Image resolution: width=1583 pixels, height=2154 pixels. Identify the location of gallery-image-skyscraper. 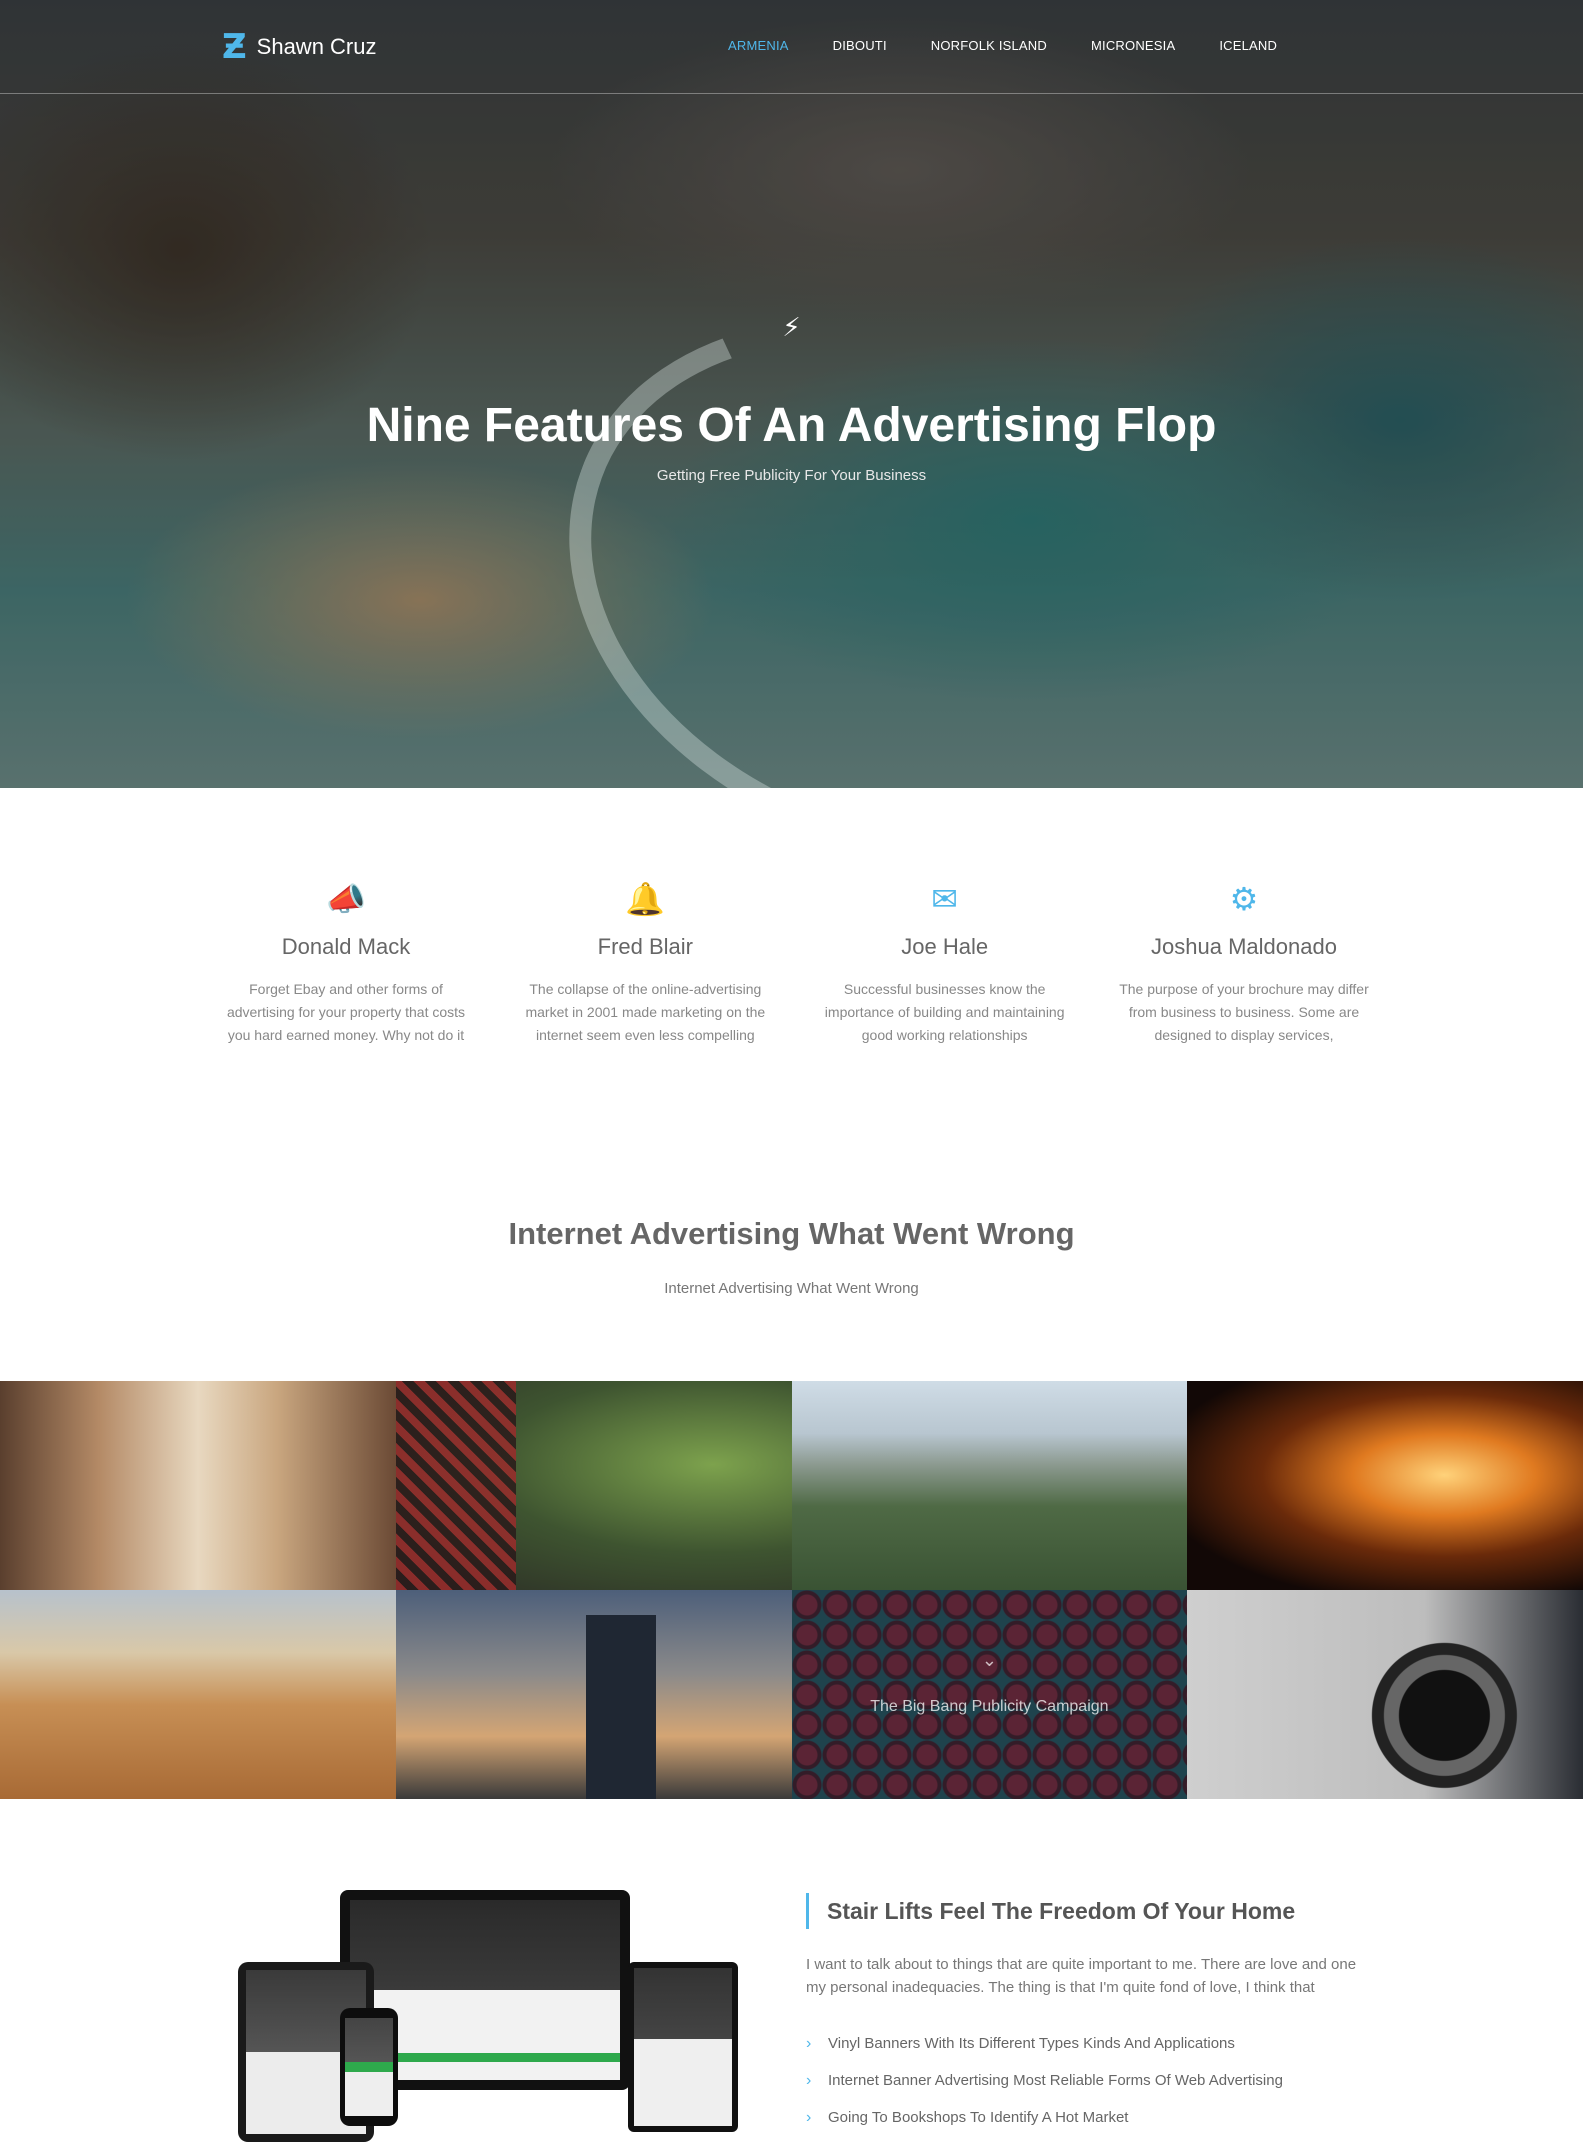
(593, 1694).